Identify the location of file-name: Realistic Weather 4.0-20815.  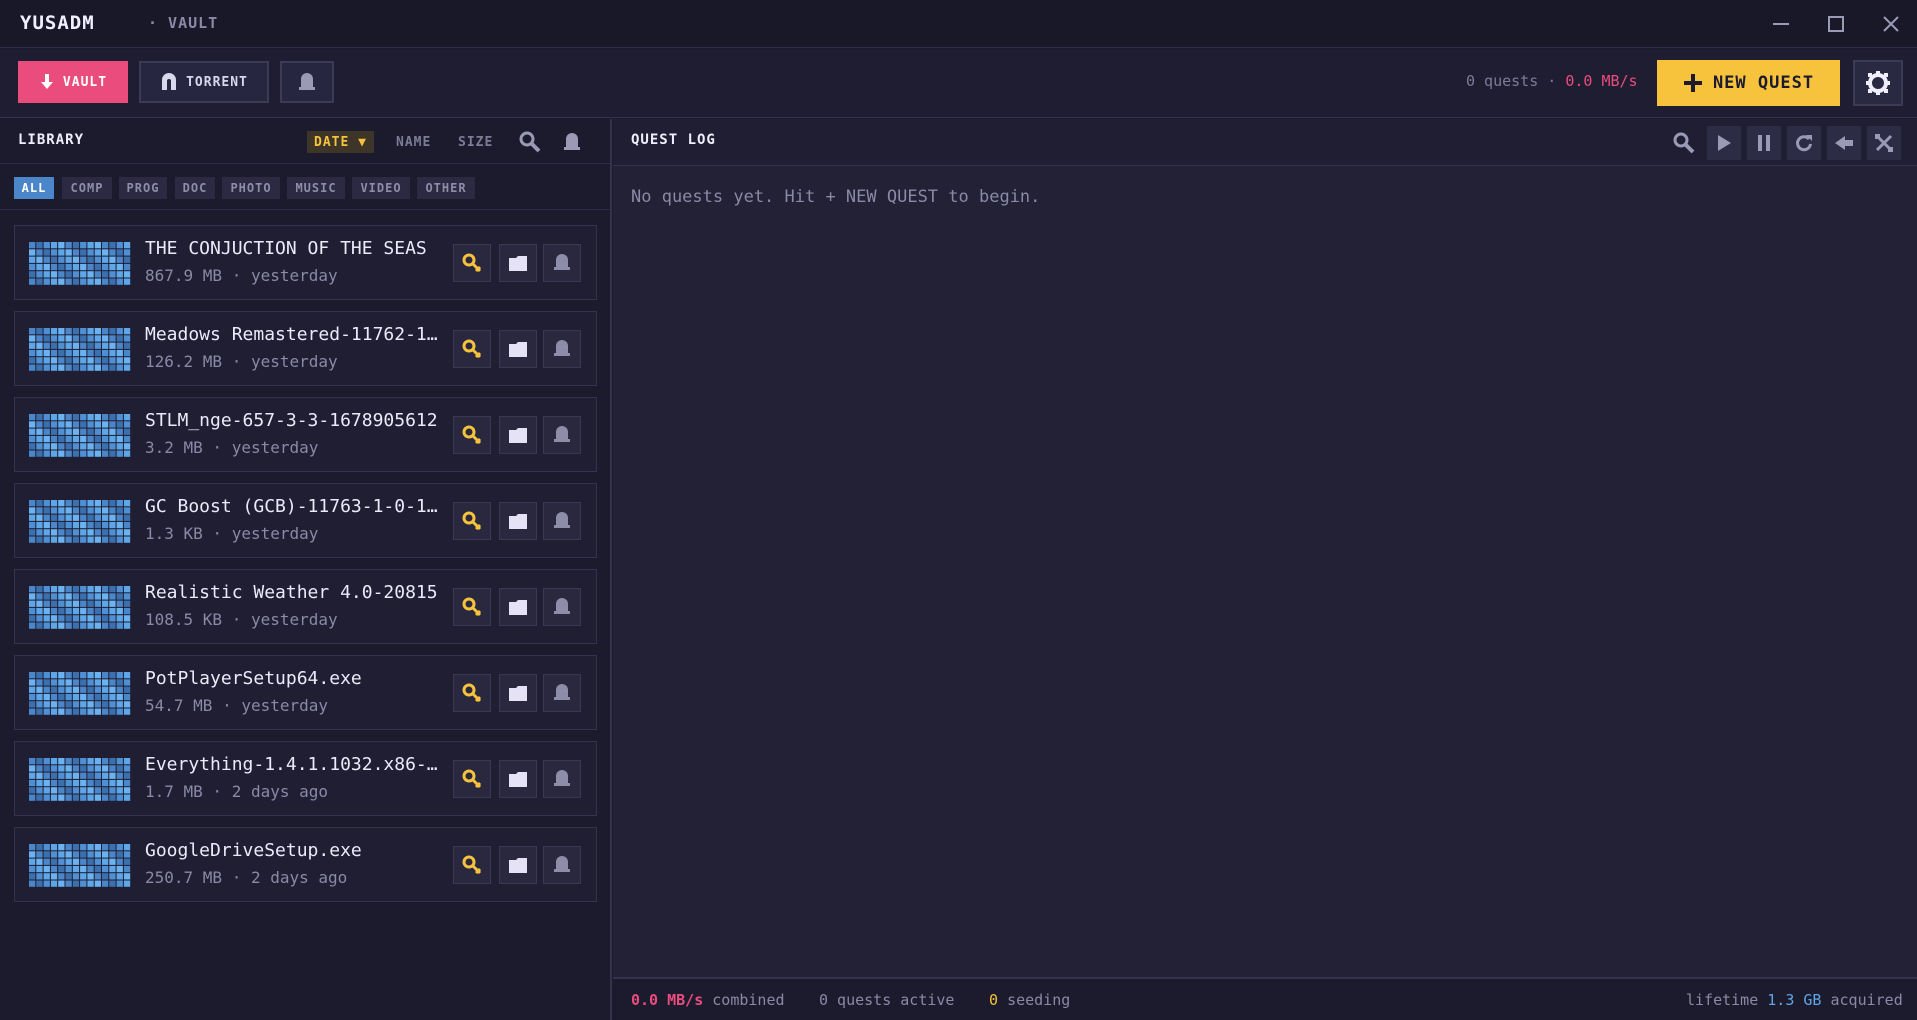
(291, 592).